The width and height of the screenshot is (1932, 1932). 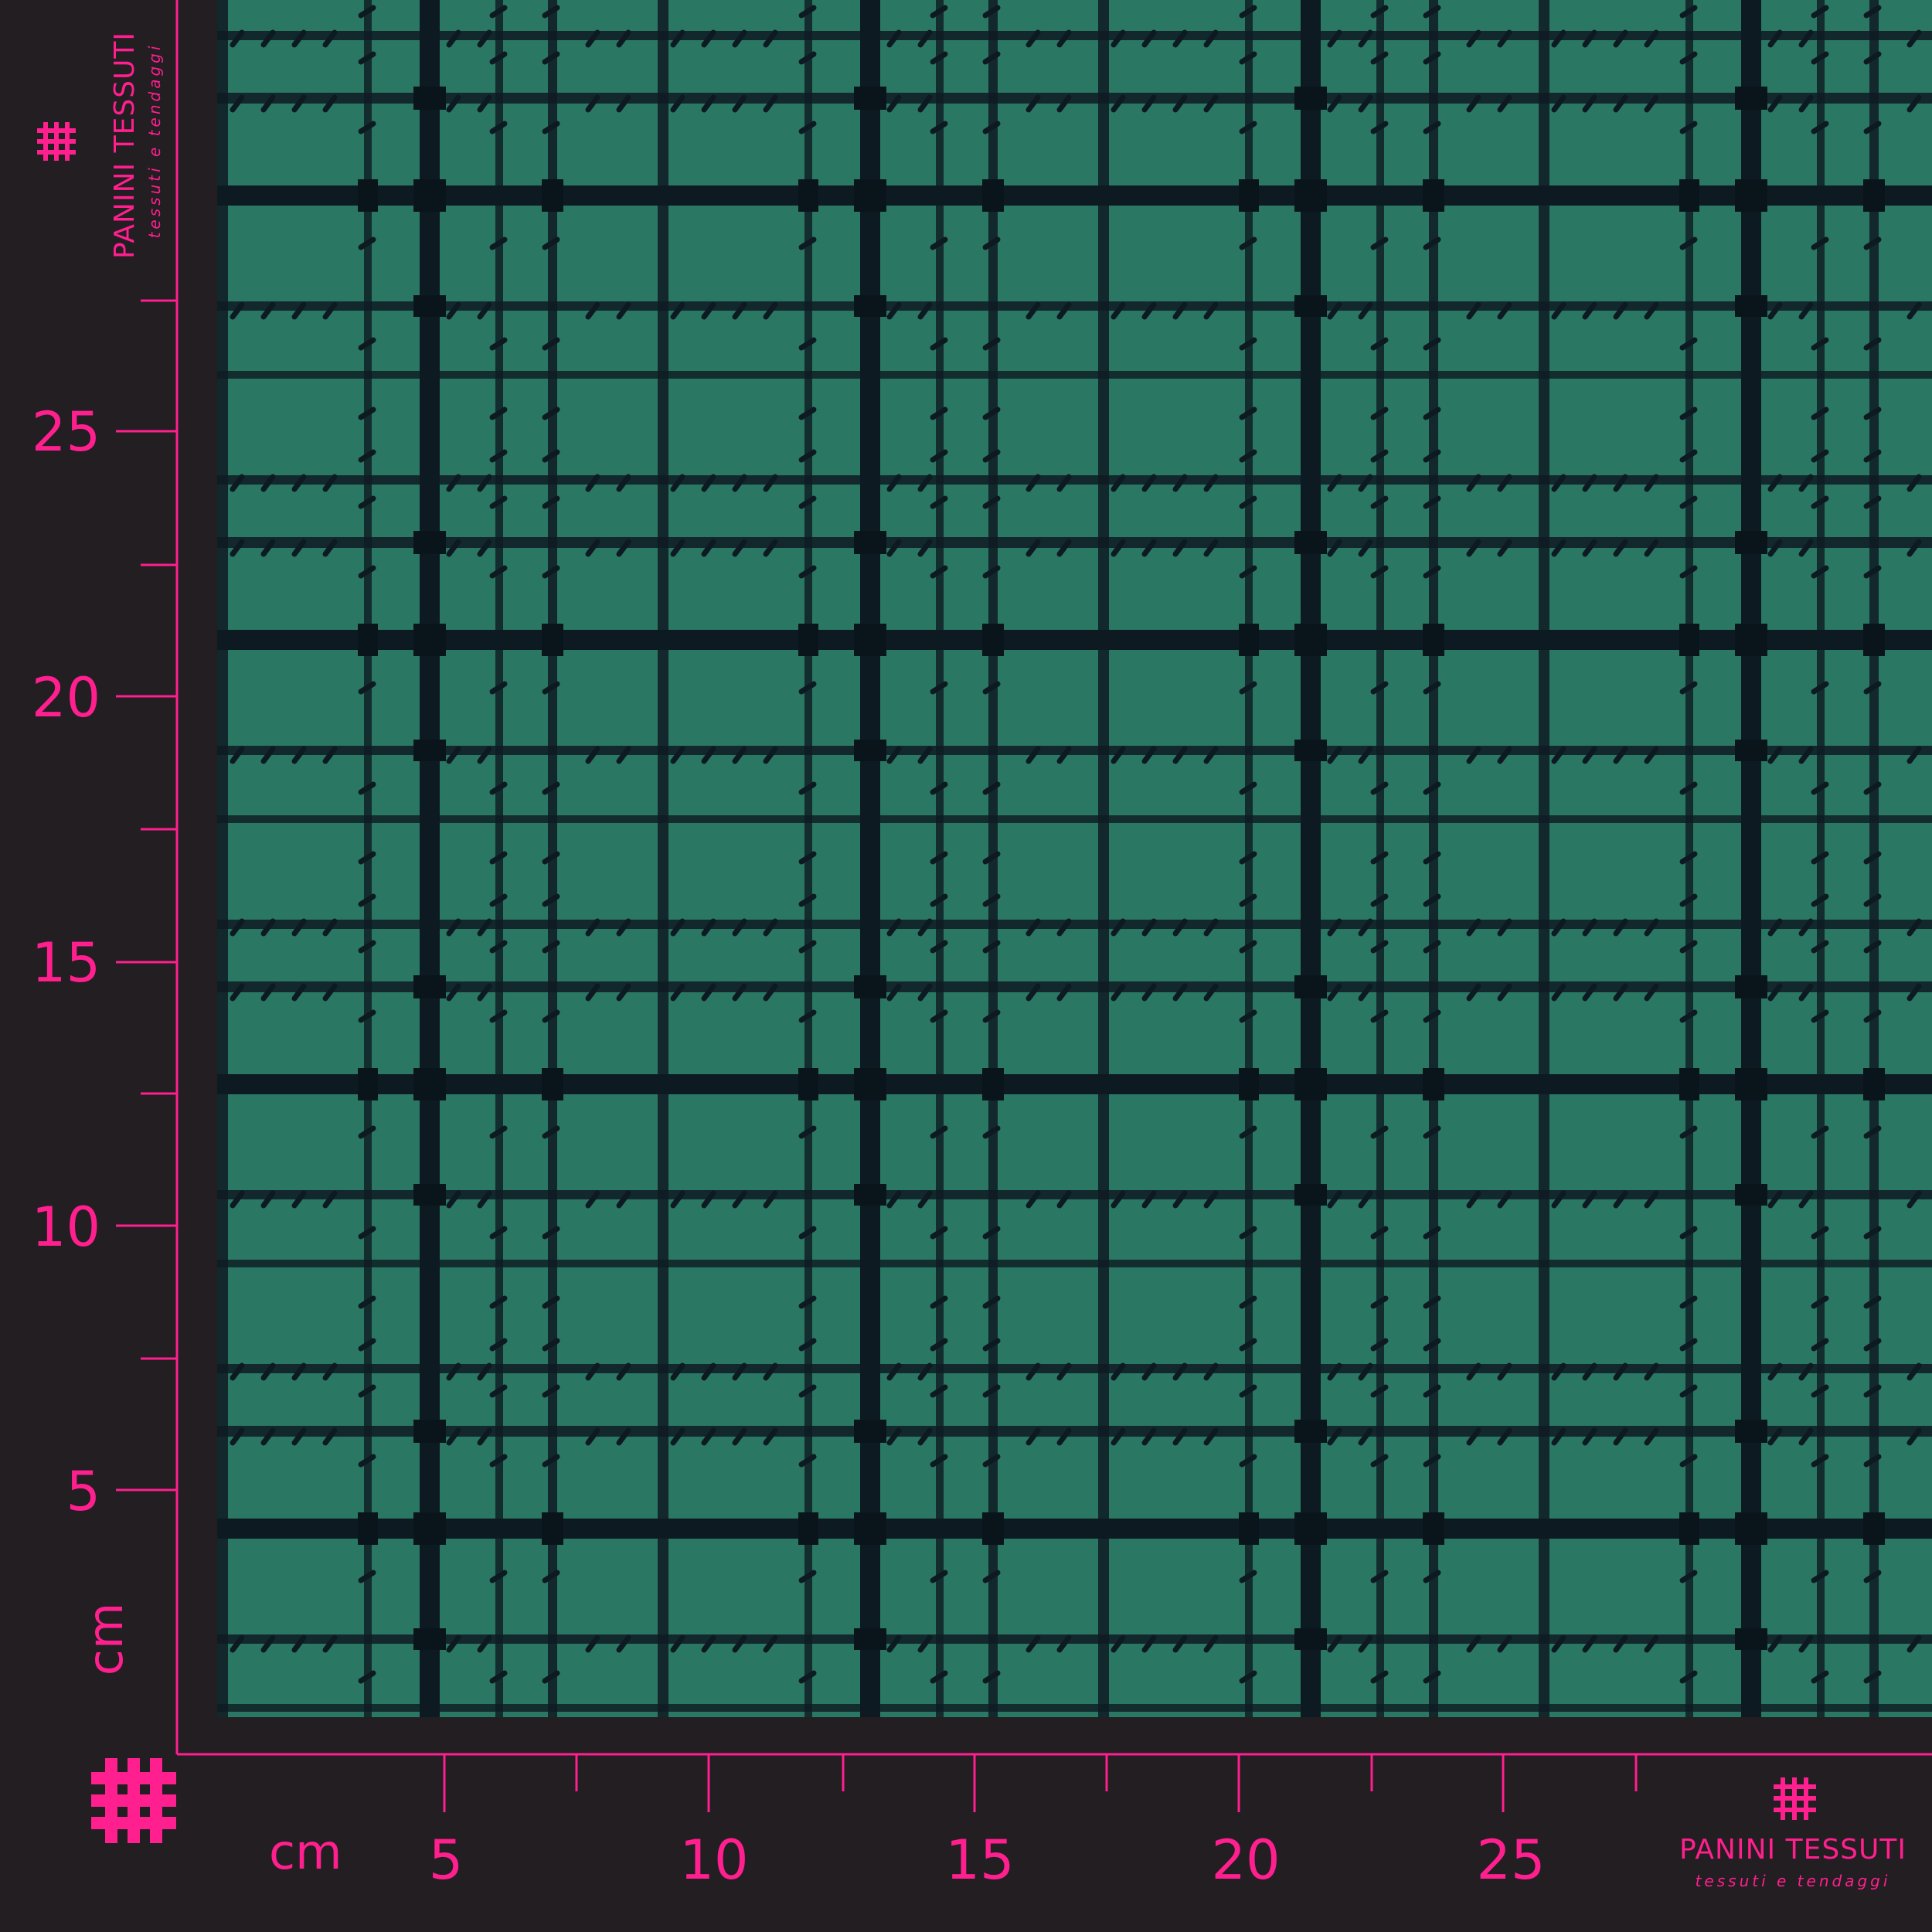 I want to click on brand-bottom-tagline: tessuti e tendaggi, so click(x=1793, y=1881).